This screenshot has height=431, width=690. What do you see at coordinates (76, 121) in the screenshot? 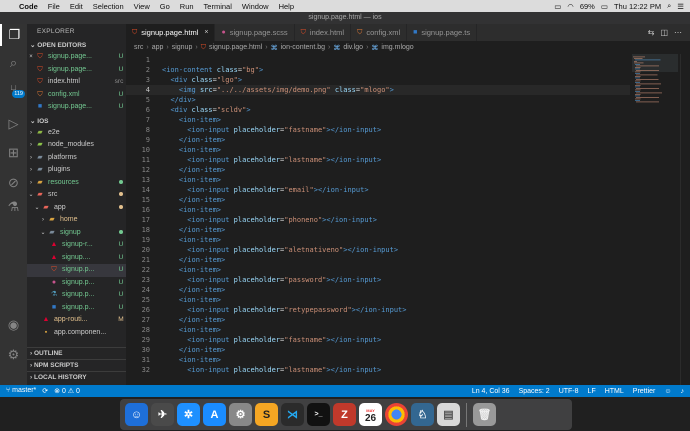
I see `project-header: ⌄ IOS` at bounding box center [76, 121].